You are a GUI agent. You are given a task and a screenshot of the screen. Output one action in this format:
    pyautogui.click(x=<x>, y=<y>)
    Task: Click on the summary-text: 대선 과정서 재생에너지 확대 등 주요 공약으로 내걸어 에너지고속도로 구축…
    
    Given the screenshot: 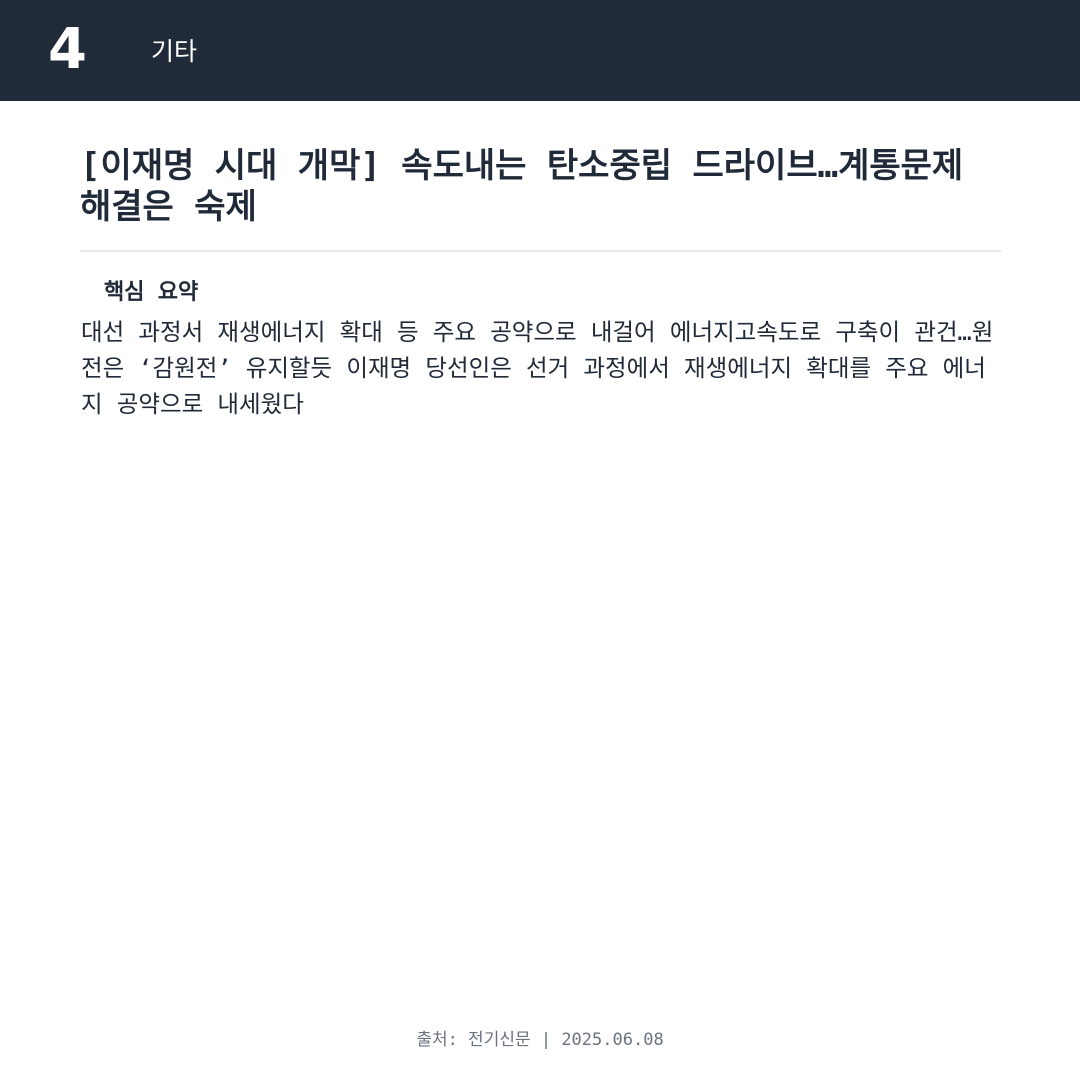 What is the action you would take?
    pyautogui.click(x=537, y=368)
    